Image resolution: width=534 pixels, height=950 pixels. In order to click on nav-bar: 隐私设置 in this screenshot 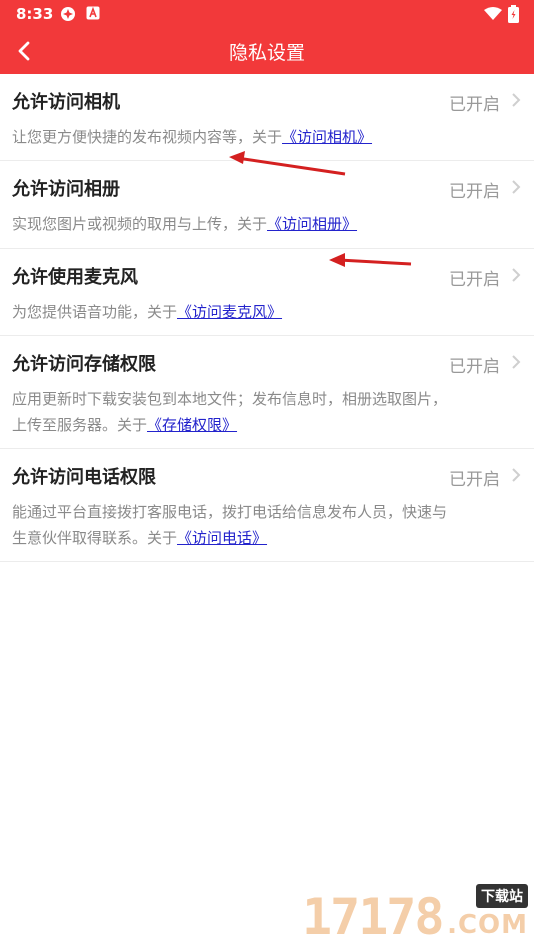, I will do `click(267, 51)`.